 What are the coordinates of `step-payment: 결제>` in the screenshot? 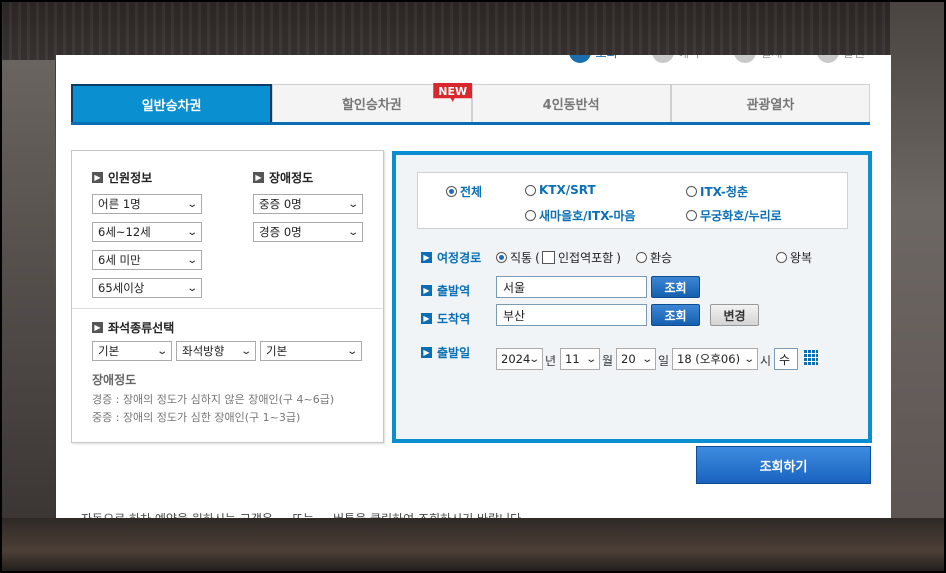 It's located at (764, 59).